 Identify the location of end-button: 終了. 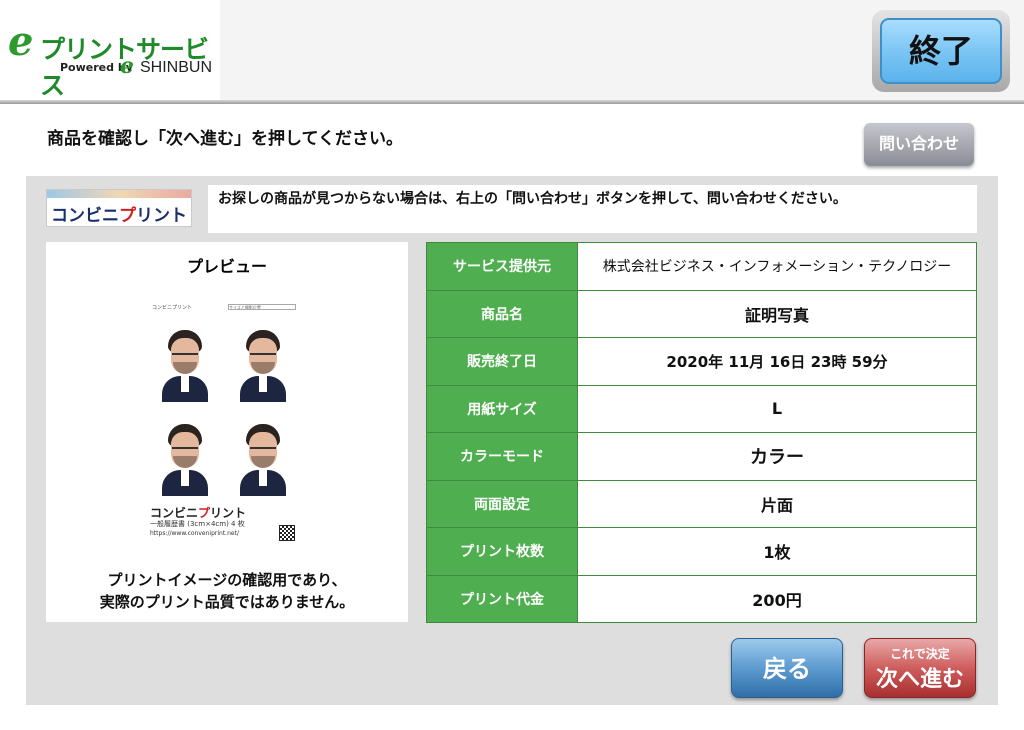
(941, 51).